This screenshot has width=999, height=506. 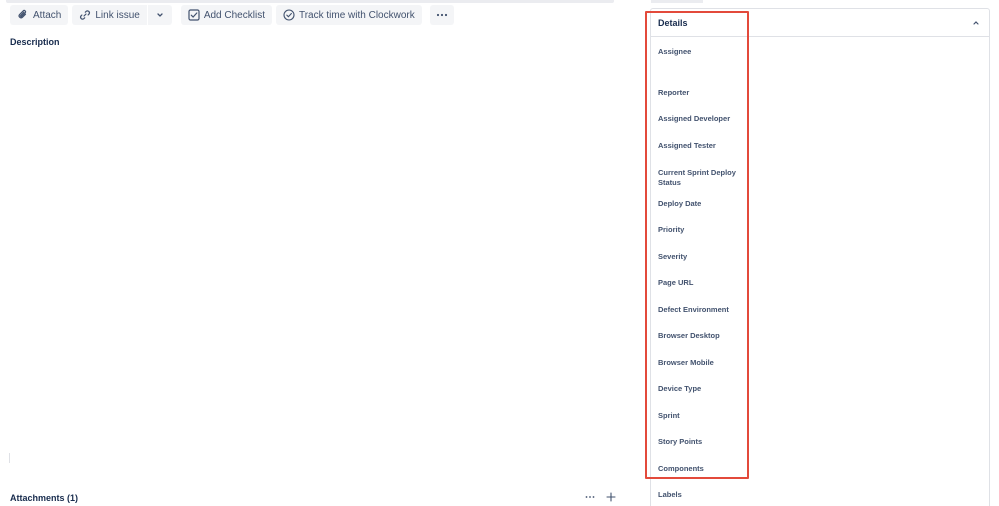 What do you see at coordinates (675, 51) in the screenshot?
I see `field-label-assignee: Assignee` at bounding box center [675, 51].